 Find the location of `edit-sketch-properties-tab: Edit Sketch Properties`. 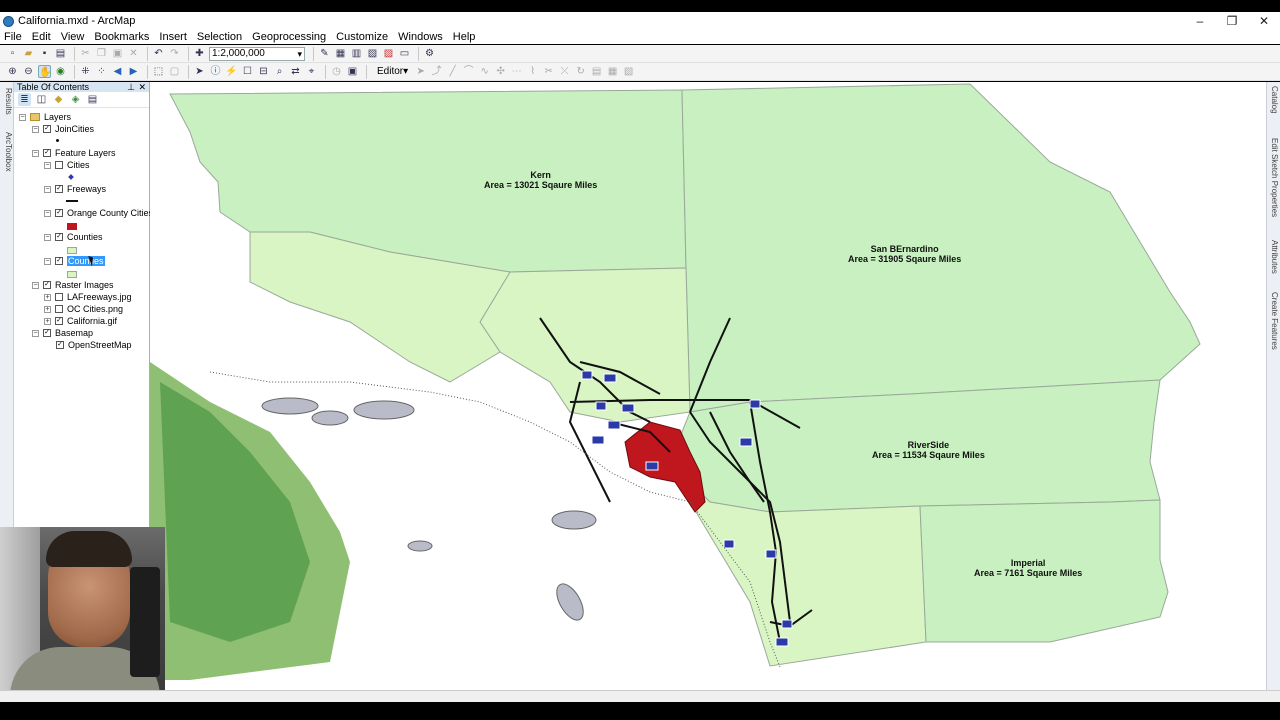

edit-sketch-properties-tab: Edit Sketch Properties is located at coordinates (1274, 177).